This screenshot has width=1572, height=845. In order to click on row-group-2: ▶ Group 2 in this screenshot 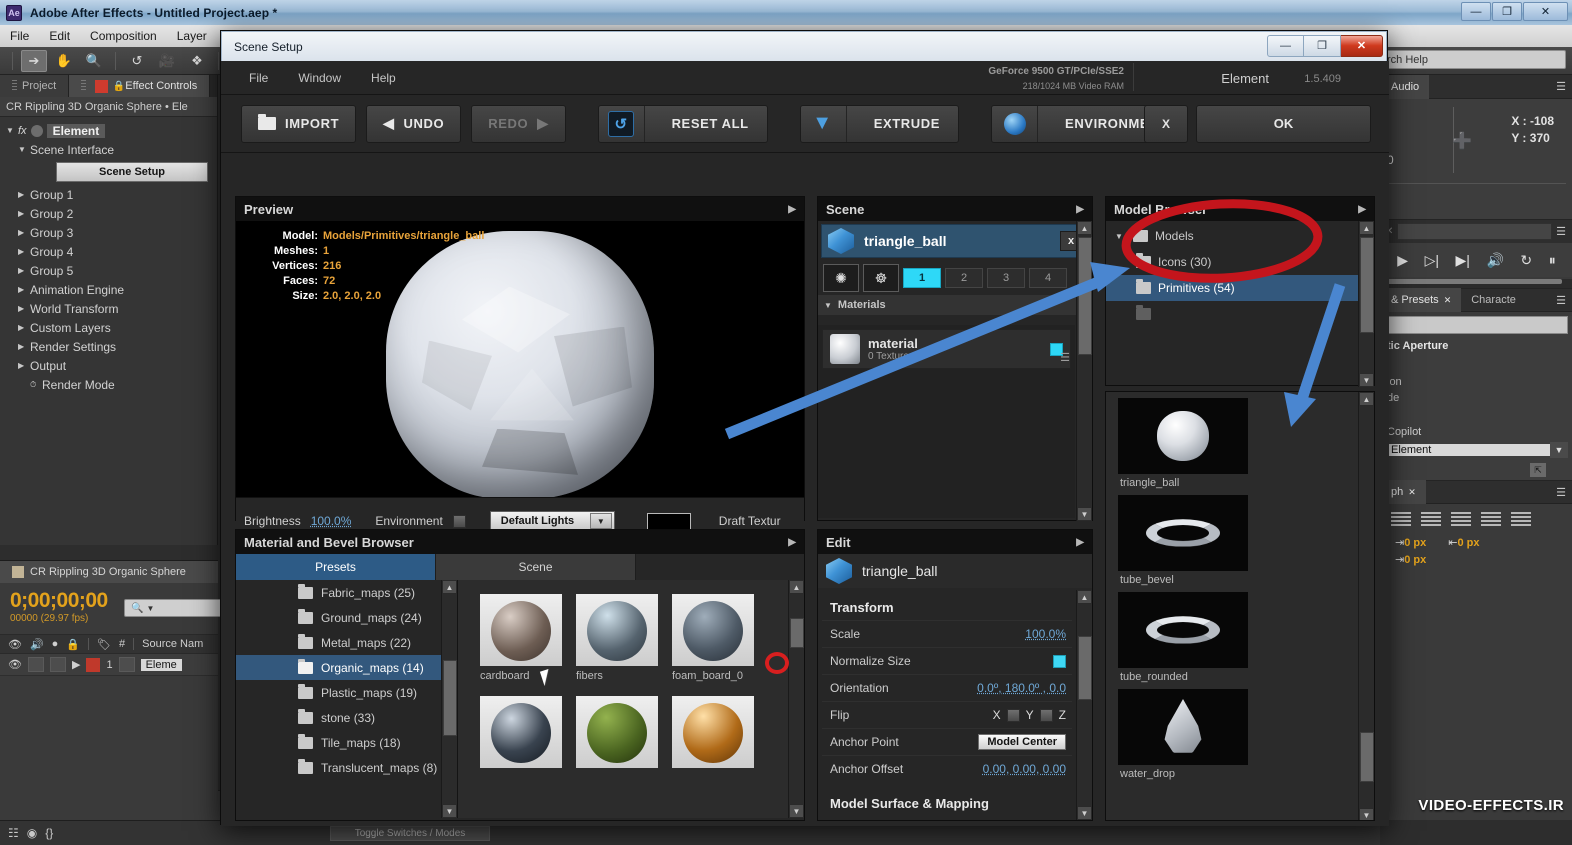, I will do `click(108, 213)`.